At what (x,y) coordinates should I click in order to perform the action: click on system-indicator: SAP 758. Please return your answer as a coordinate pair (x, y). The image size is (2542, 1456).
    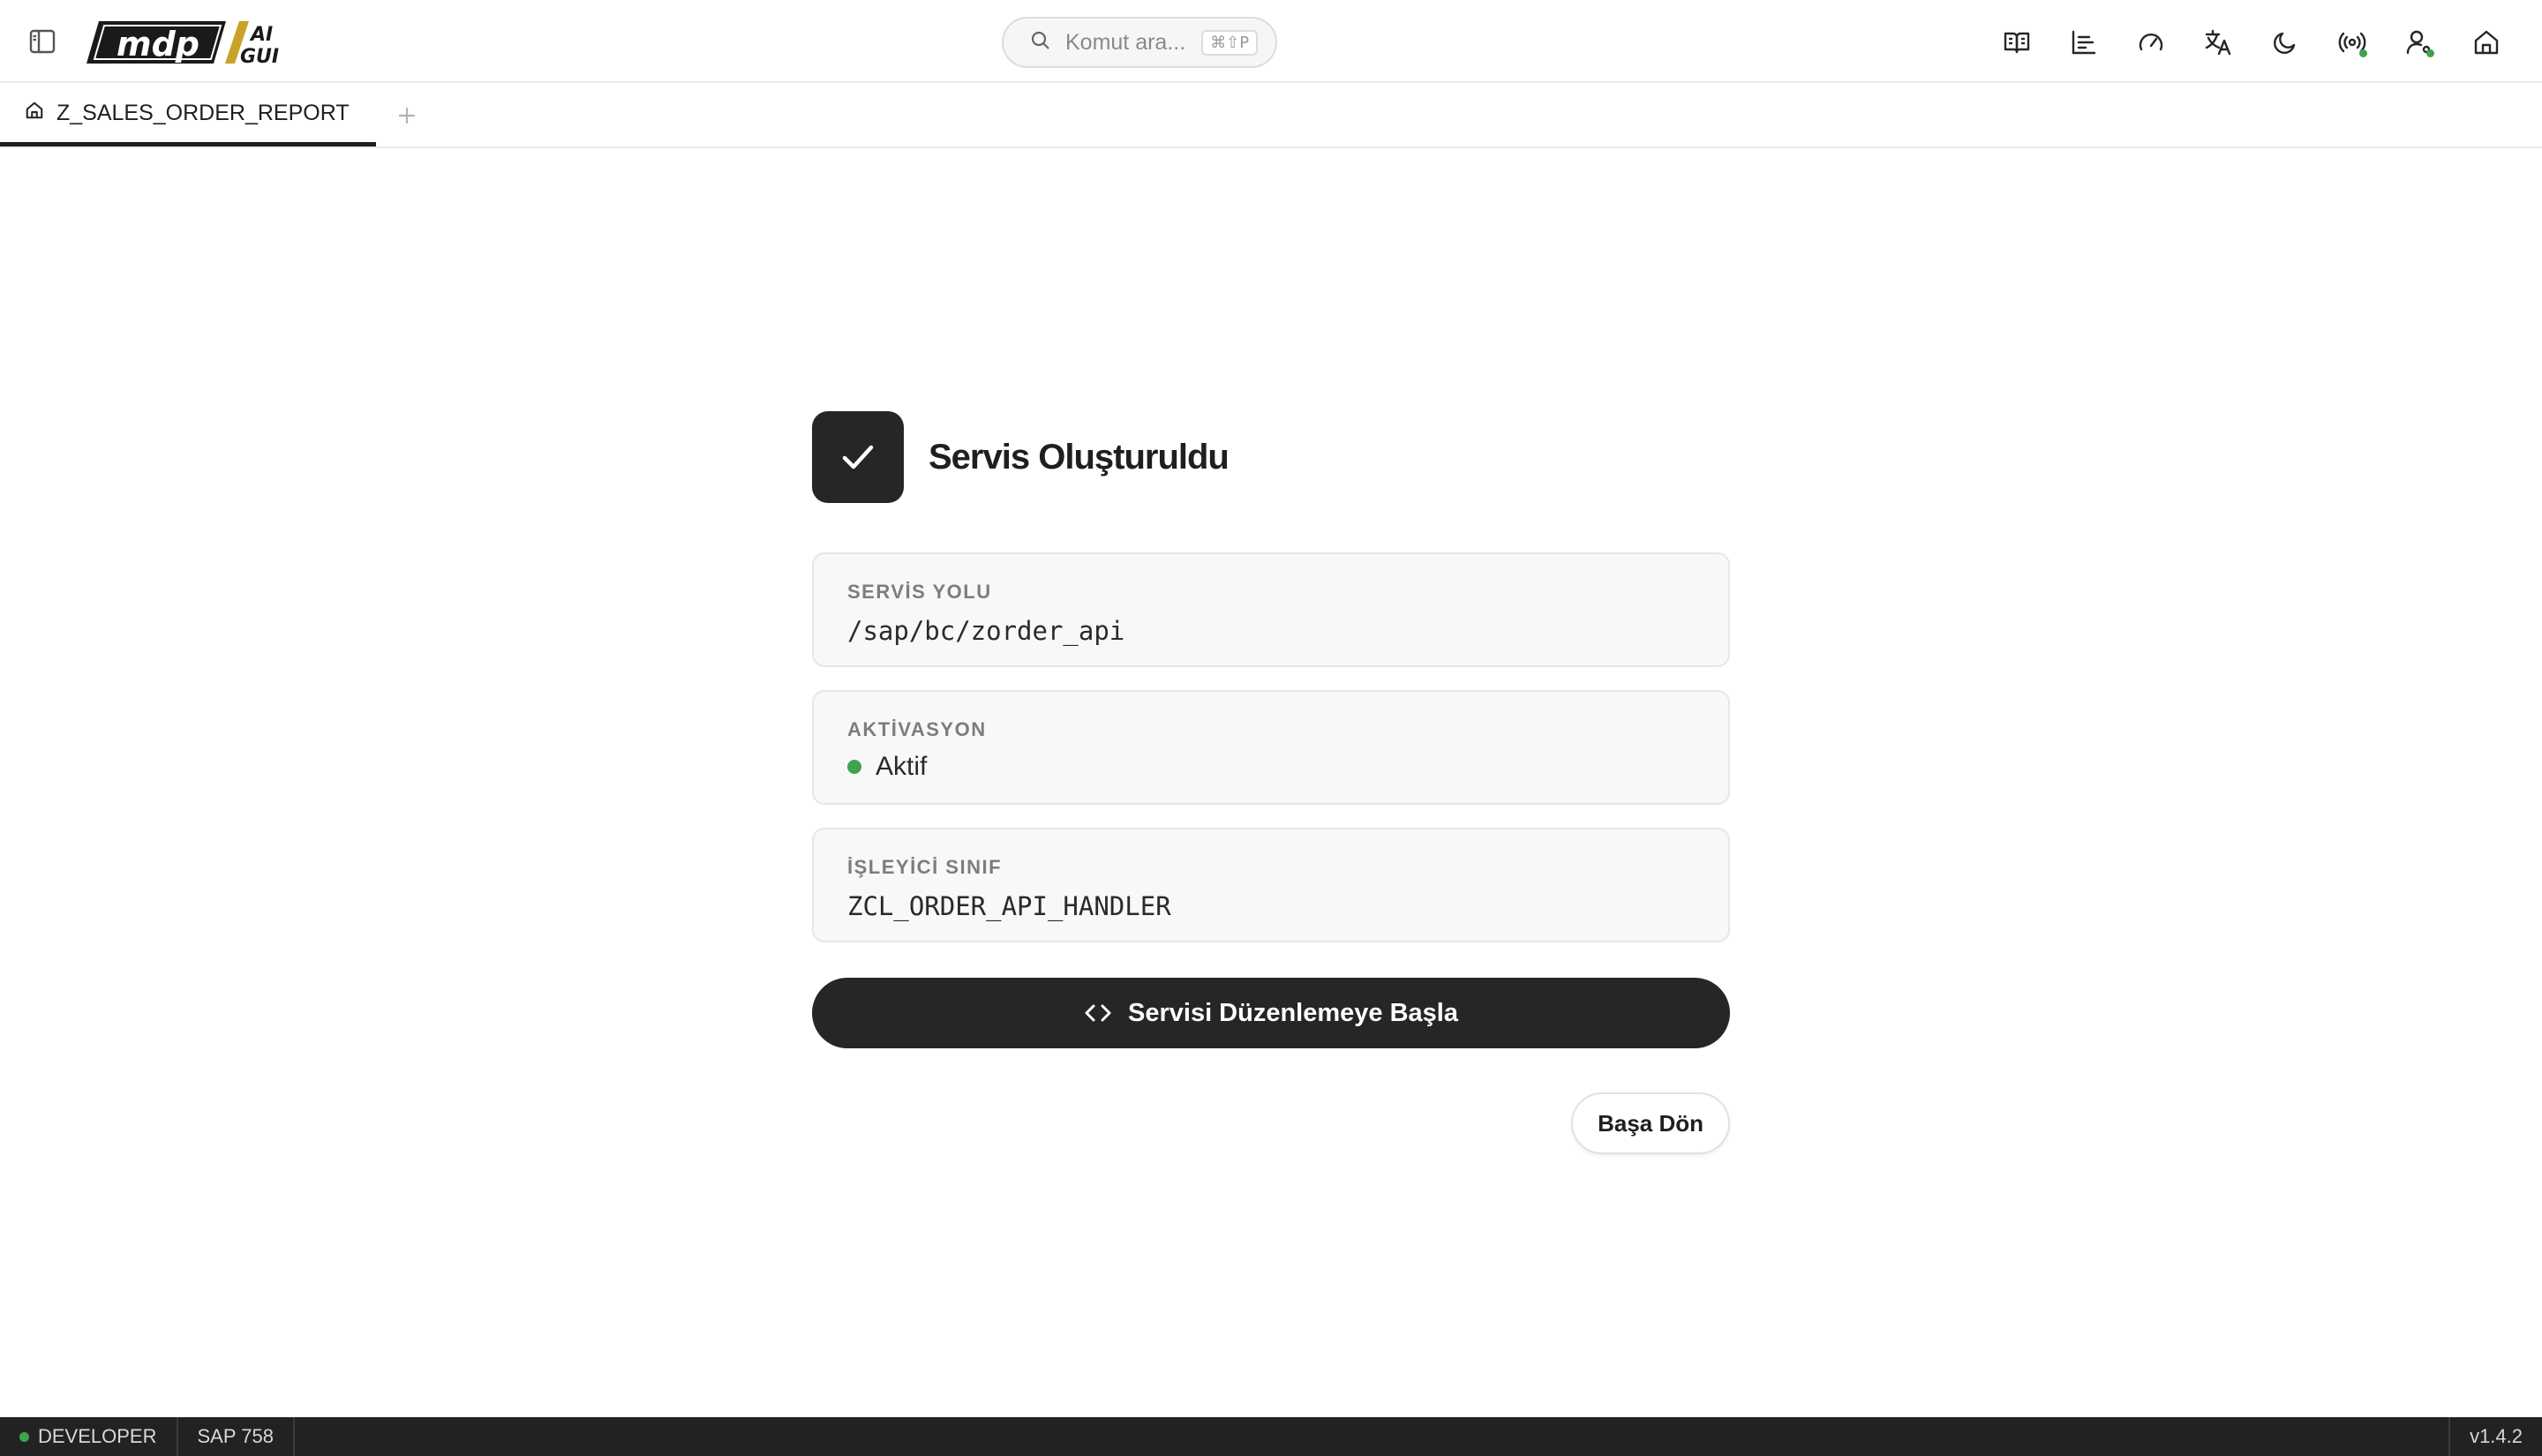
    Looking at the image, I should click on (236, 1436).